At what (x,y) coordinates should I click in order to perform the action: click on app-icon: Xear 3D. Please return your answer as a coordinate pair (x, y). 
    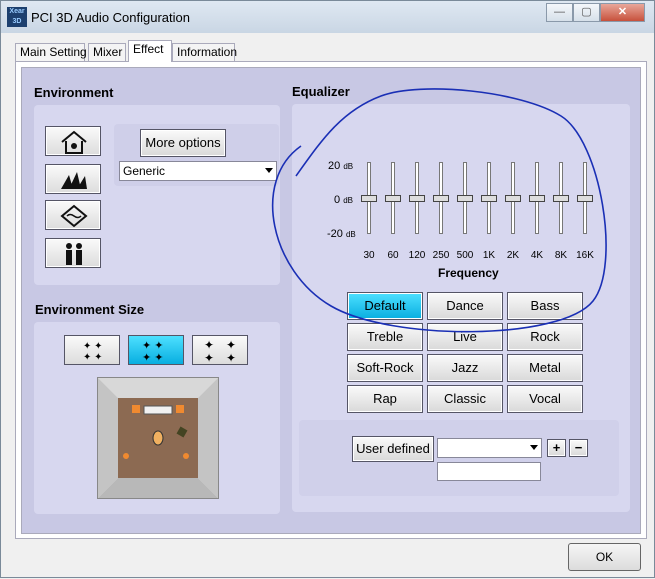
    Looking at the image, I should click on (17, 17).